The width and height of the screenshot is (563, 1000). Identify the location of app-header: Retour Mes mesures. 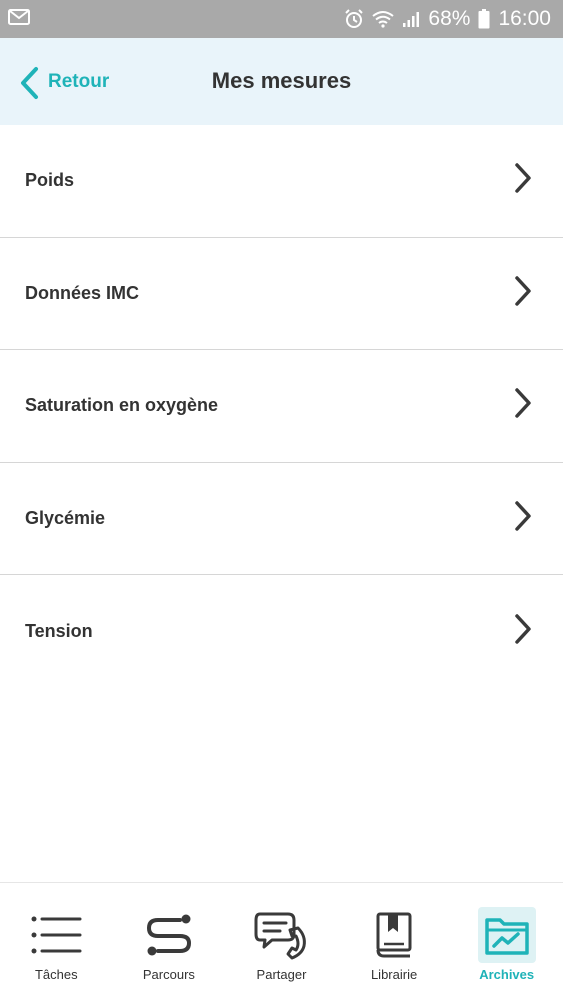
(281, 81).